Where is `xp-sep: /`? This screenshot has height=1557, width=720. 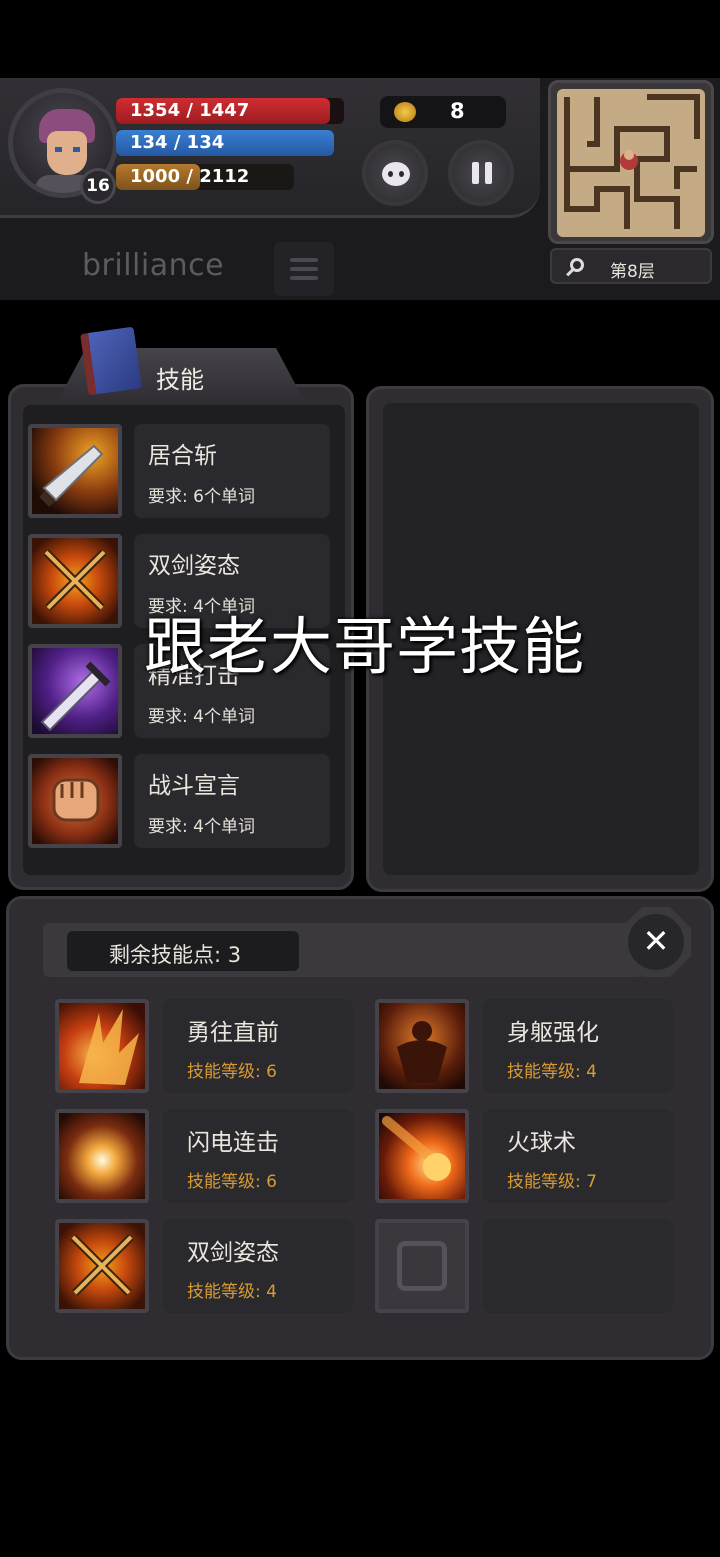 xp-sep: / is located at coordinates (190, 176).